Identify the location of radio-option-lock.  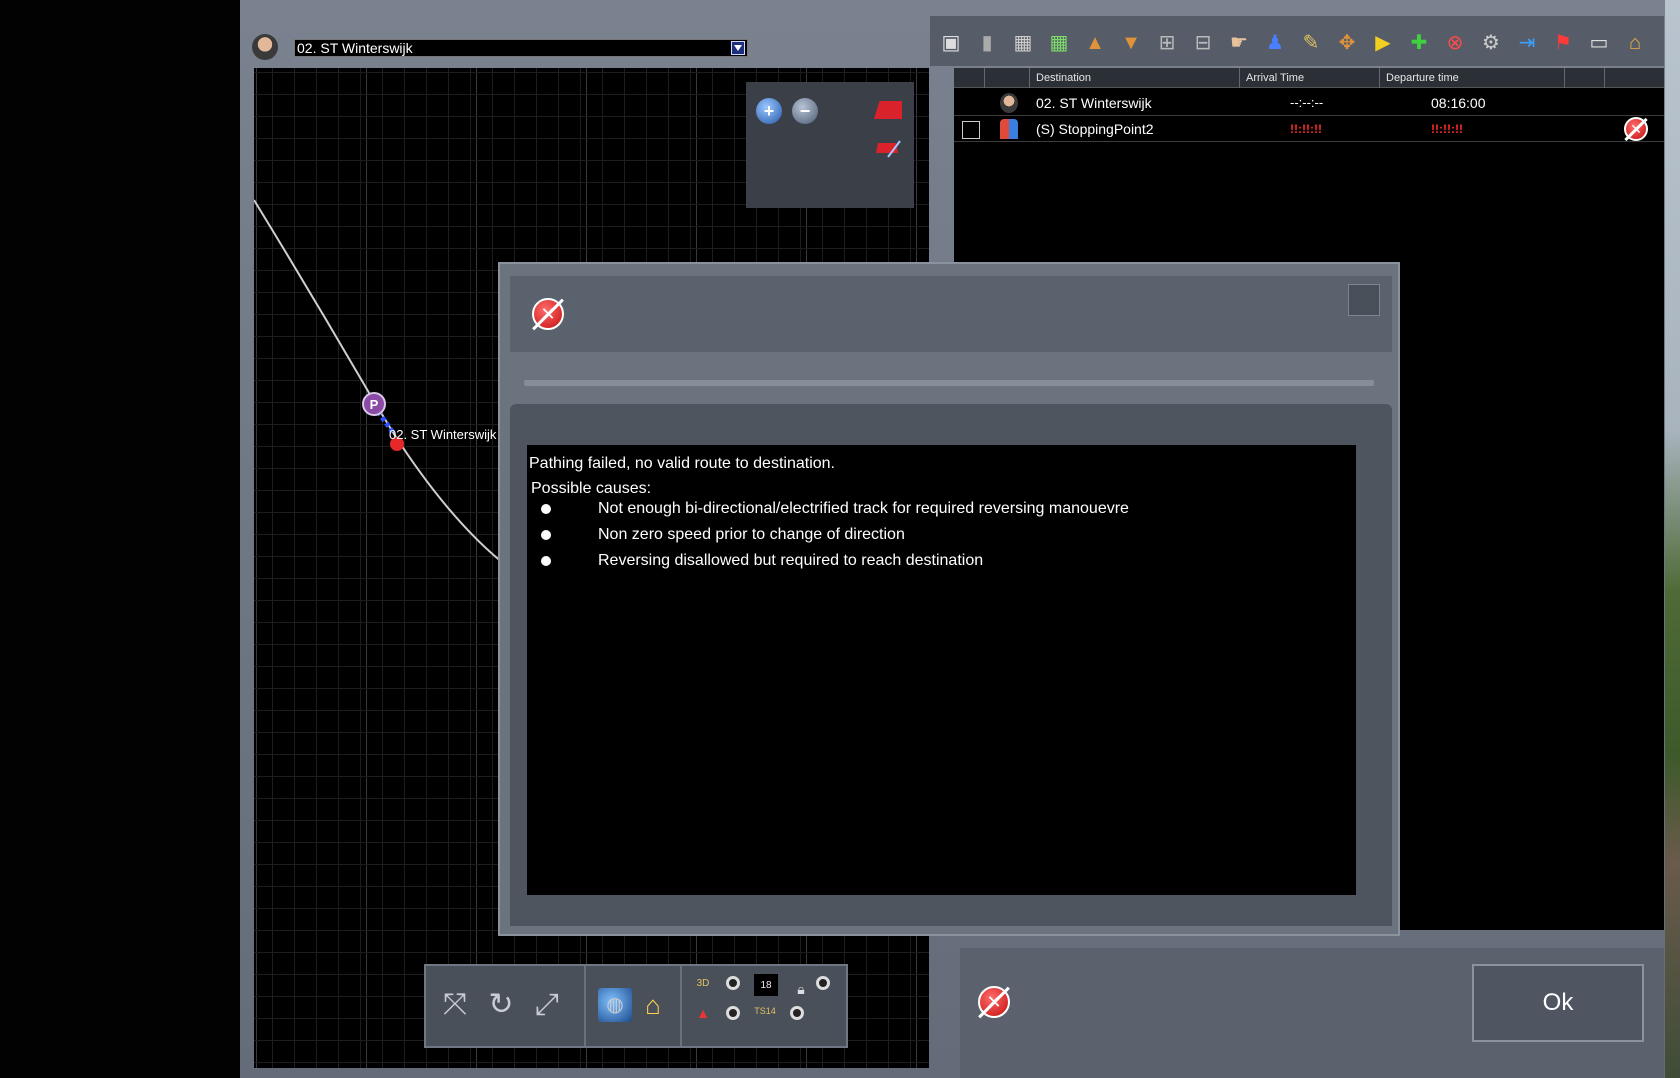
(823, 983).